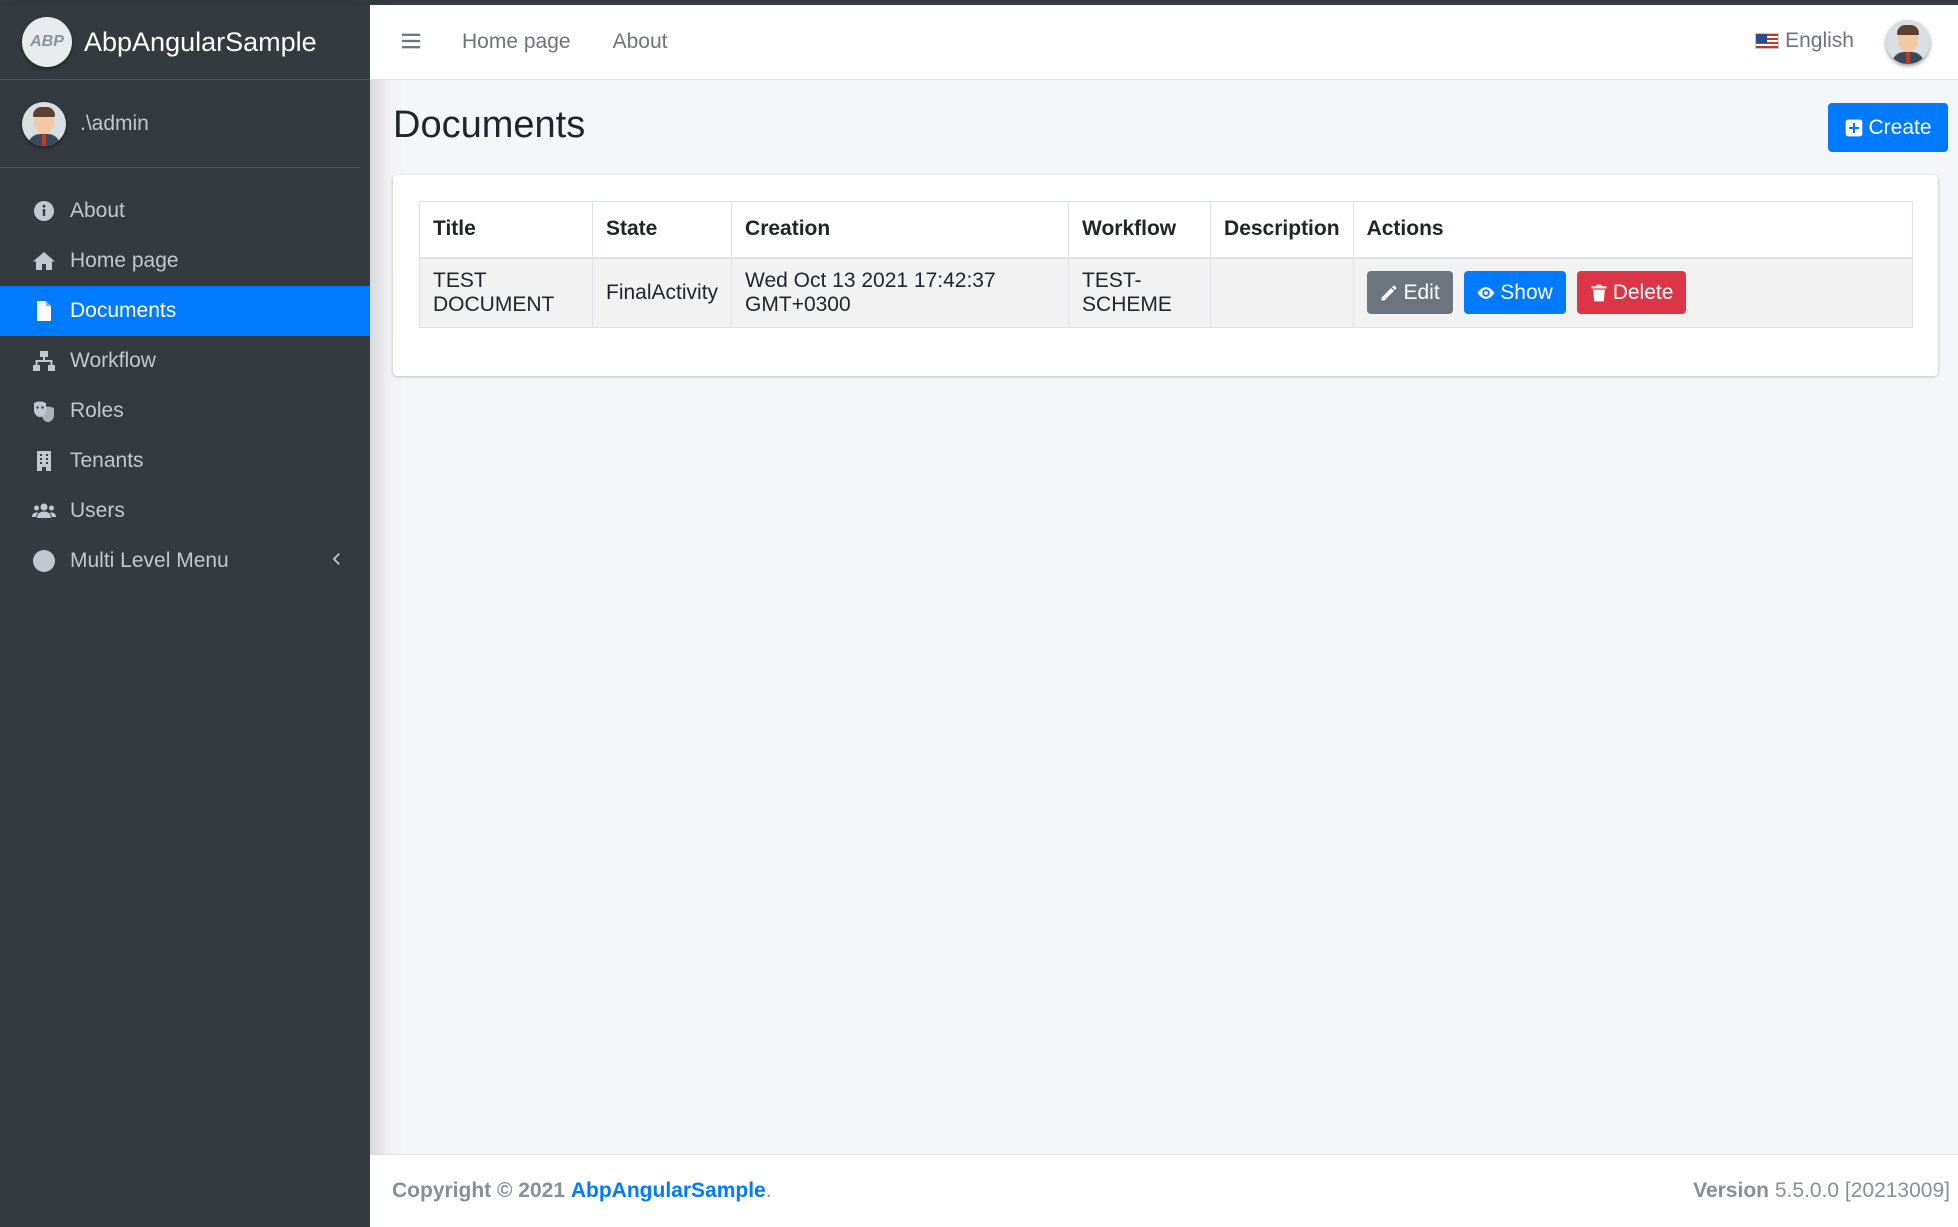 This screenshot has height=1227, width=1958. I want to click on sidebar-item-label: Workflow, so click(113, 360).